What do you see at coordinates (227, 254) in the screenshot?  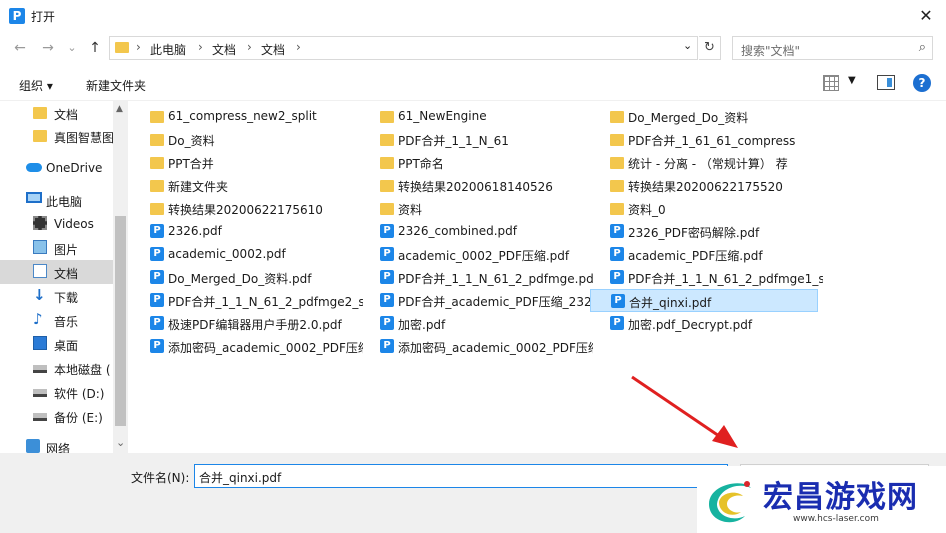 I see `file-name: academic_0002.pdf` at bounding box center [227, 254].